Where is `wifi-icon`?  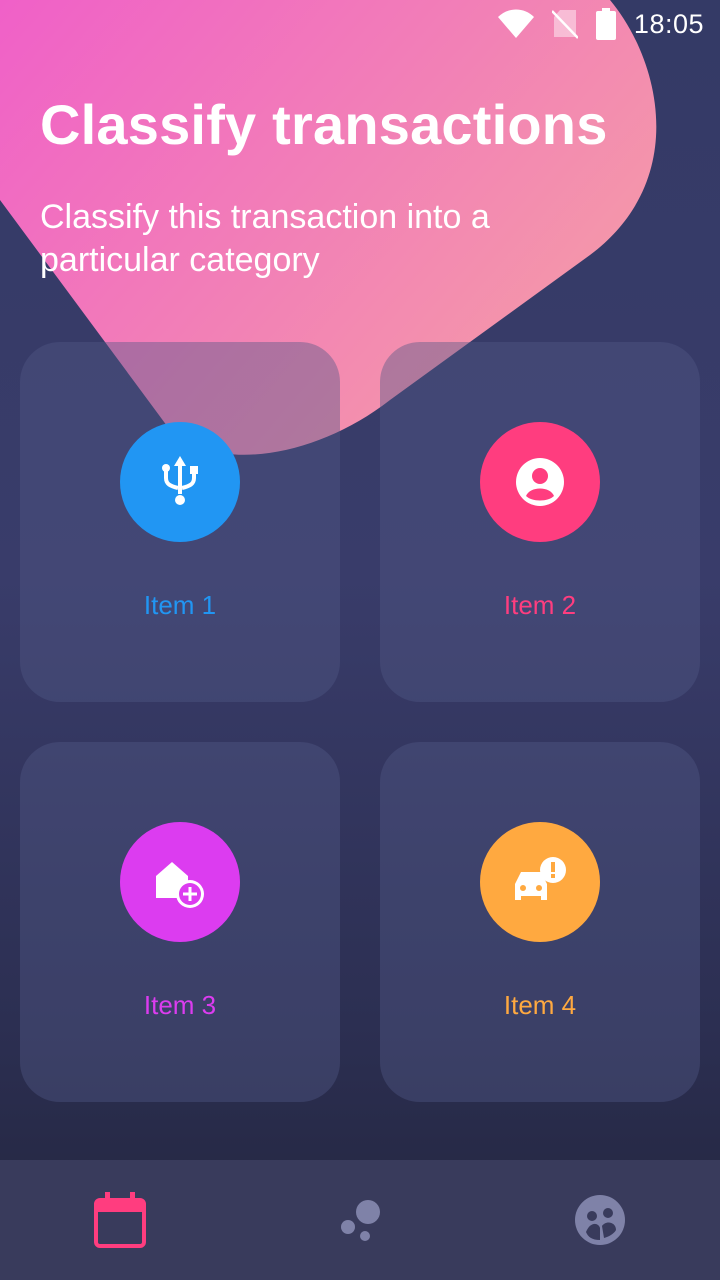 wifi-icon is located at coordinates (515, 23).